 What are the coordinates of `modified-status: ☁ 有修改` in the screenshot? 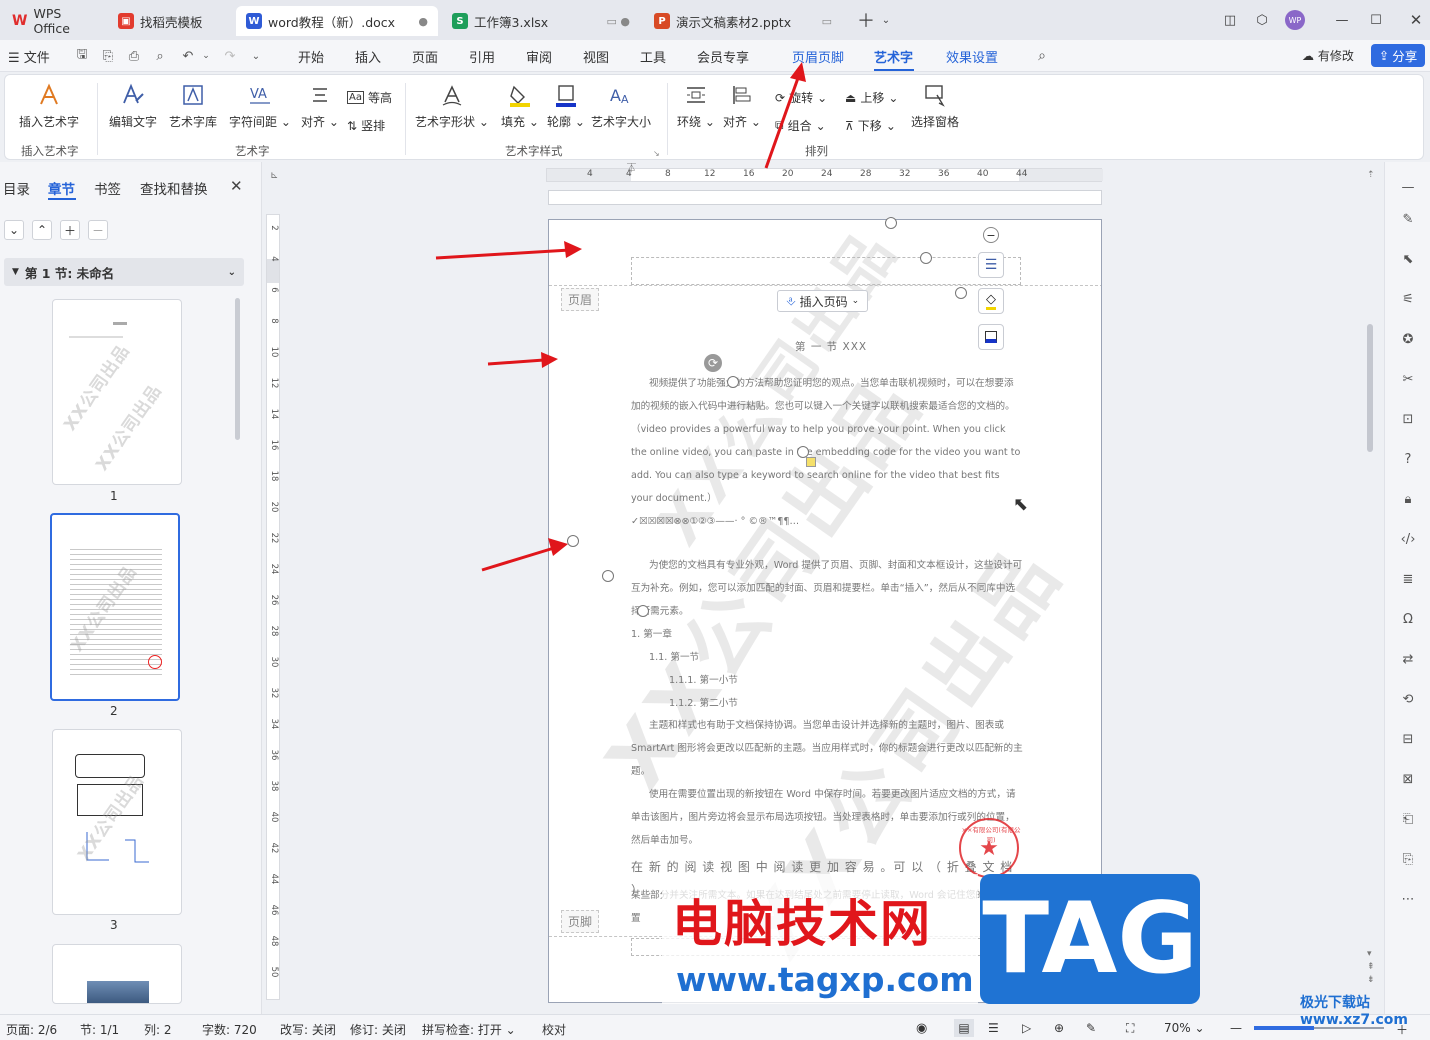 It's located at (1328, 55).